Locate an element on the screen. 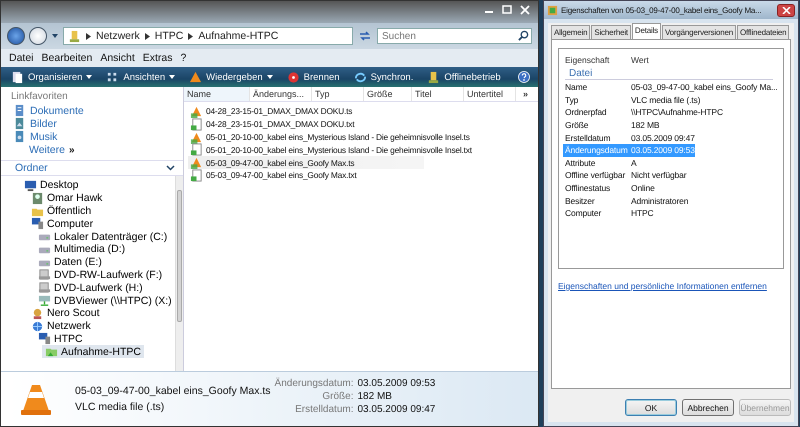 The image size is (800, 427). favorite-link: Bilder is located at coordinates (92, 123).